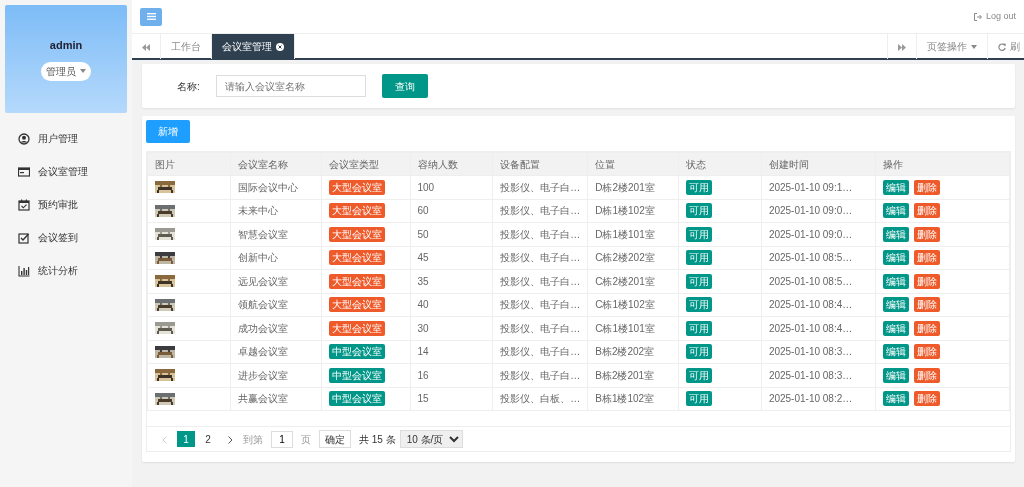 The height and width of the screenshot is (487, 1024). Describe the element at coordinates (24, 204) in the screenshot. I see `calendar-icon` at that location.